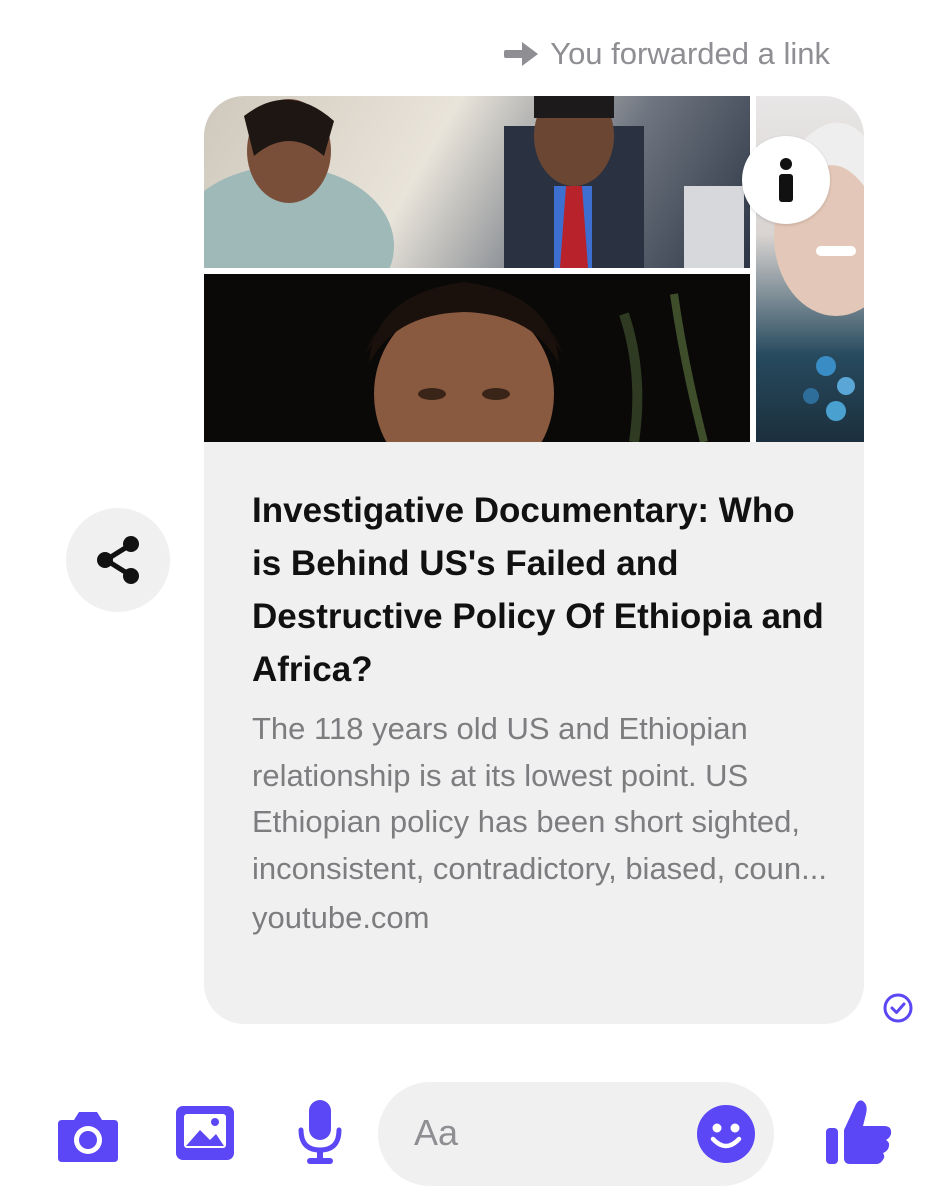  I want to click on share-icon, so click(118, 560).